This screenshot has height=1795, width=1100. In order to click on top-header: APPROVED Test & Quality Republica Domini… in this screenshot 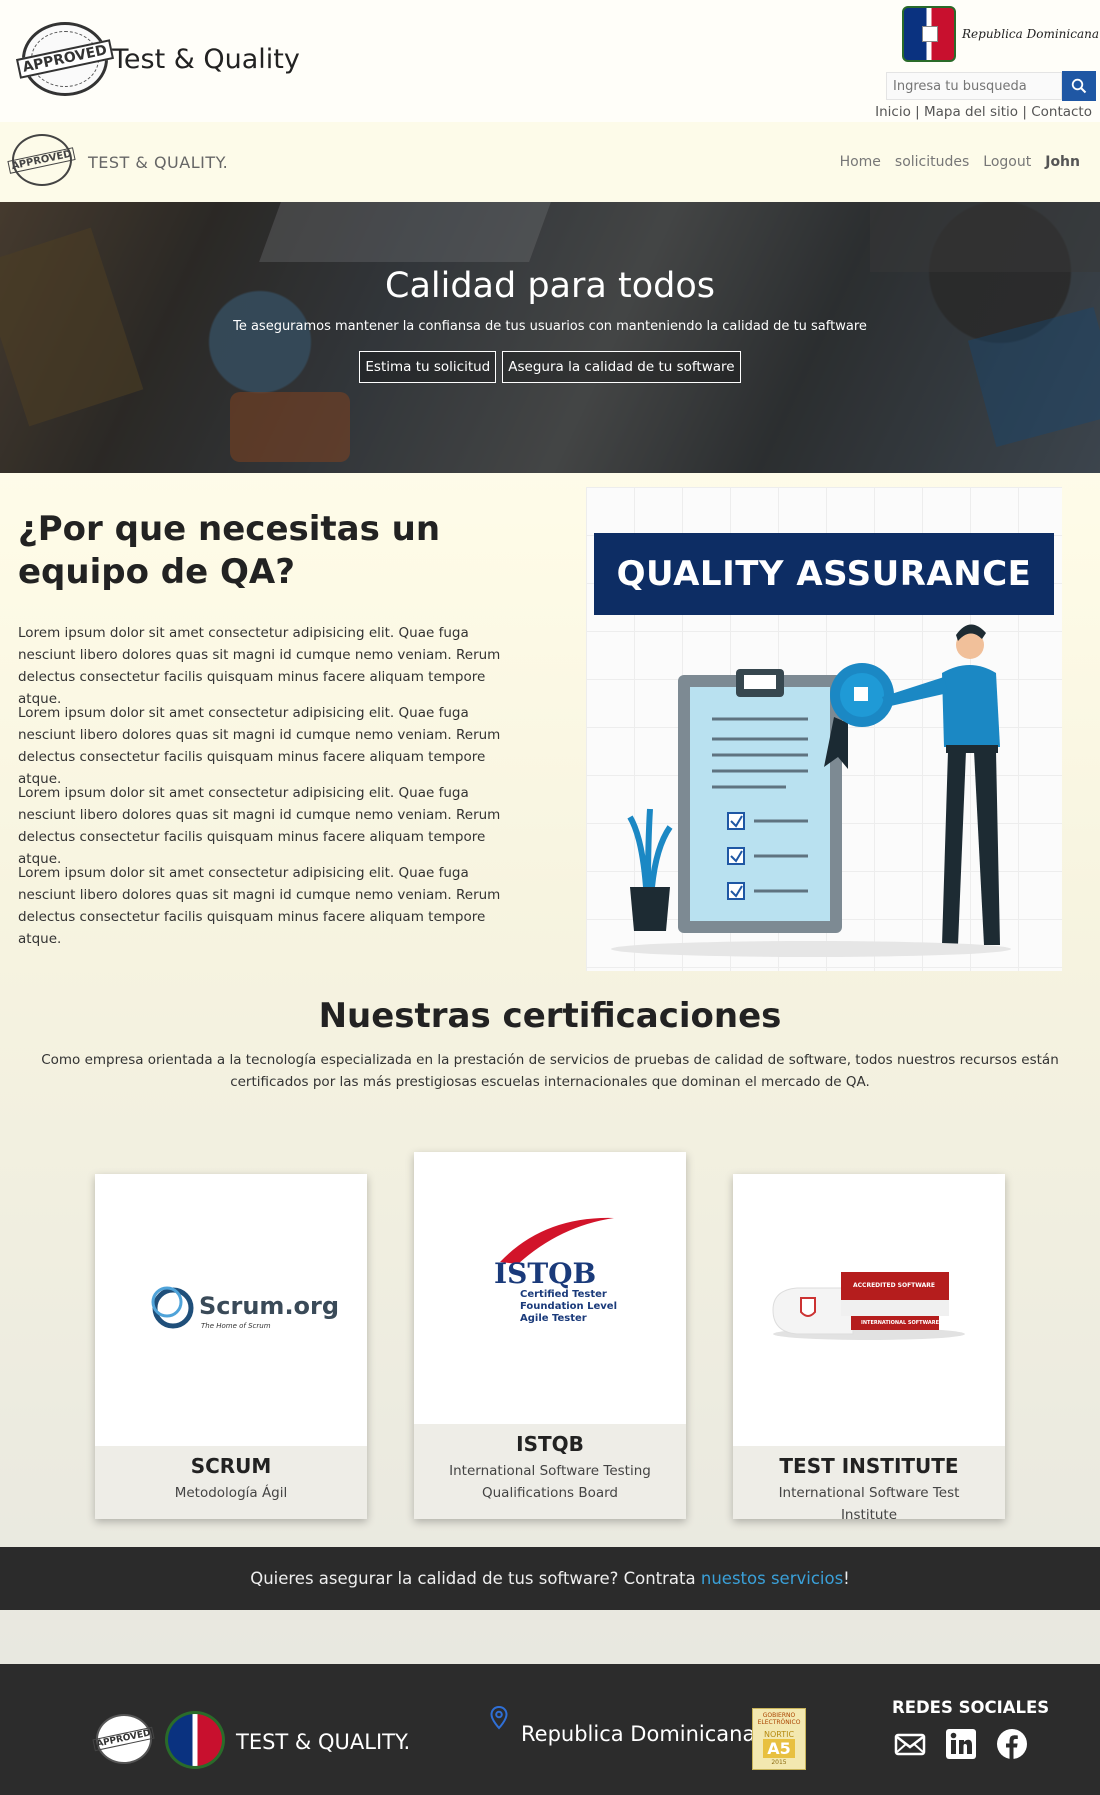, I will do `click(550, 61)`.